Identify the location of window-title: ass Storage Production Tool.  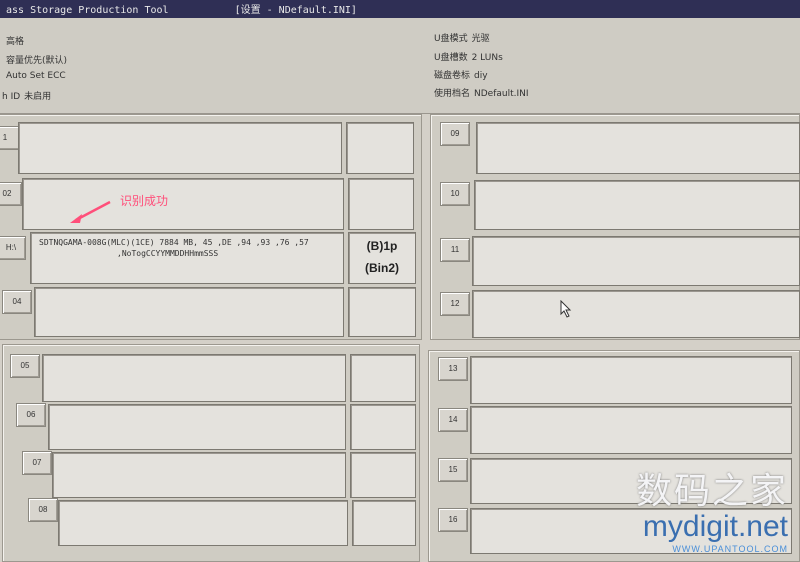
(87, 10).